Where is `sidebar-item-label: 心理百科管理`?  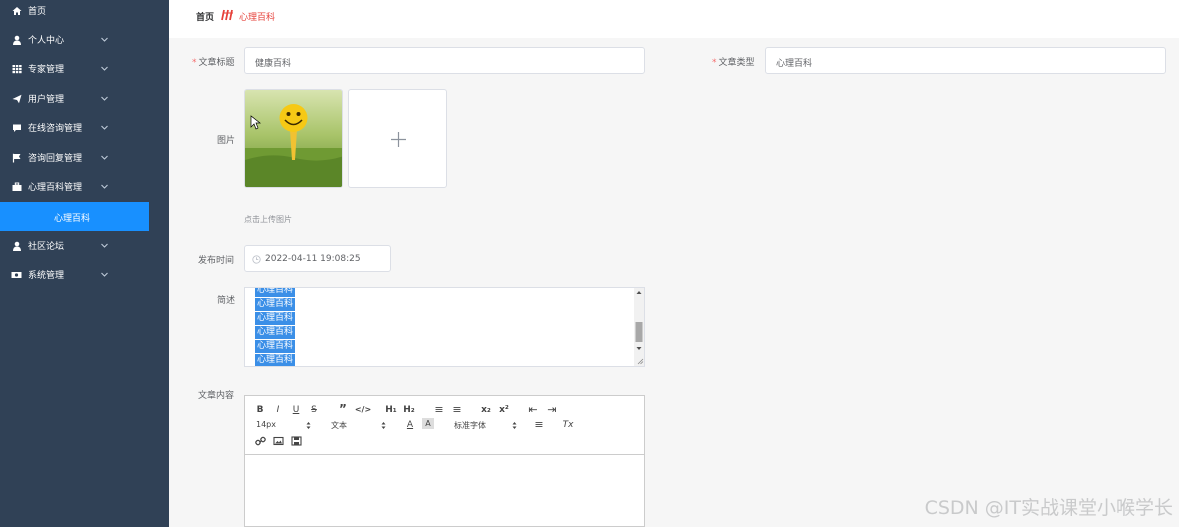
sidebar-item-label: 心理百科管理 is located at coordinates (55, 188).